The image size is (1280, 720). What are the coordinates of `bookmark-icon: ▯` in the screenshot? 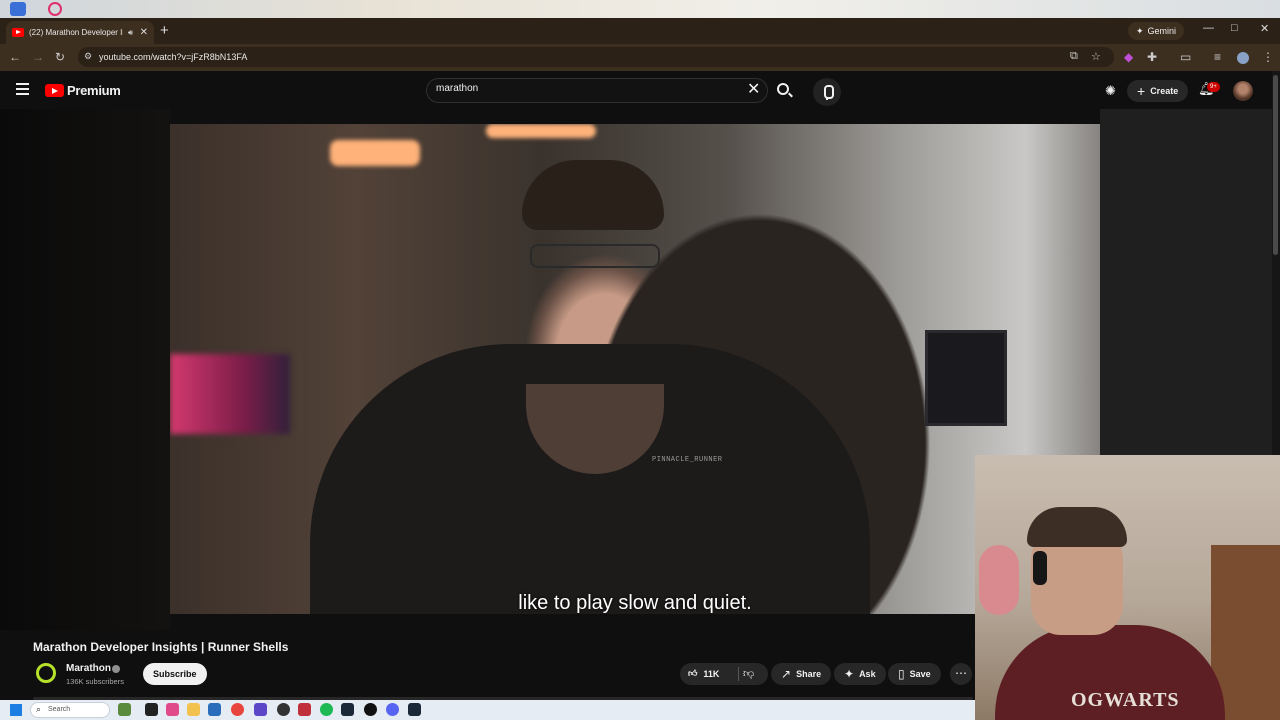 It's located at (901, 674).